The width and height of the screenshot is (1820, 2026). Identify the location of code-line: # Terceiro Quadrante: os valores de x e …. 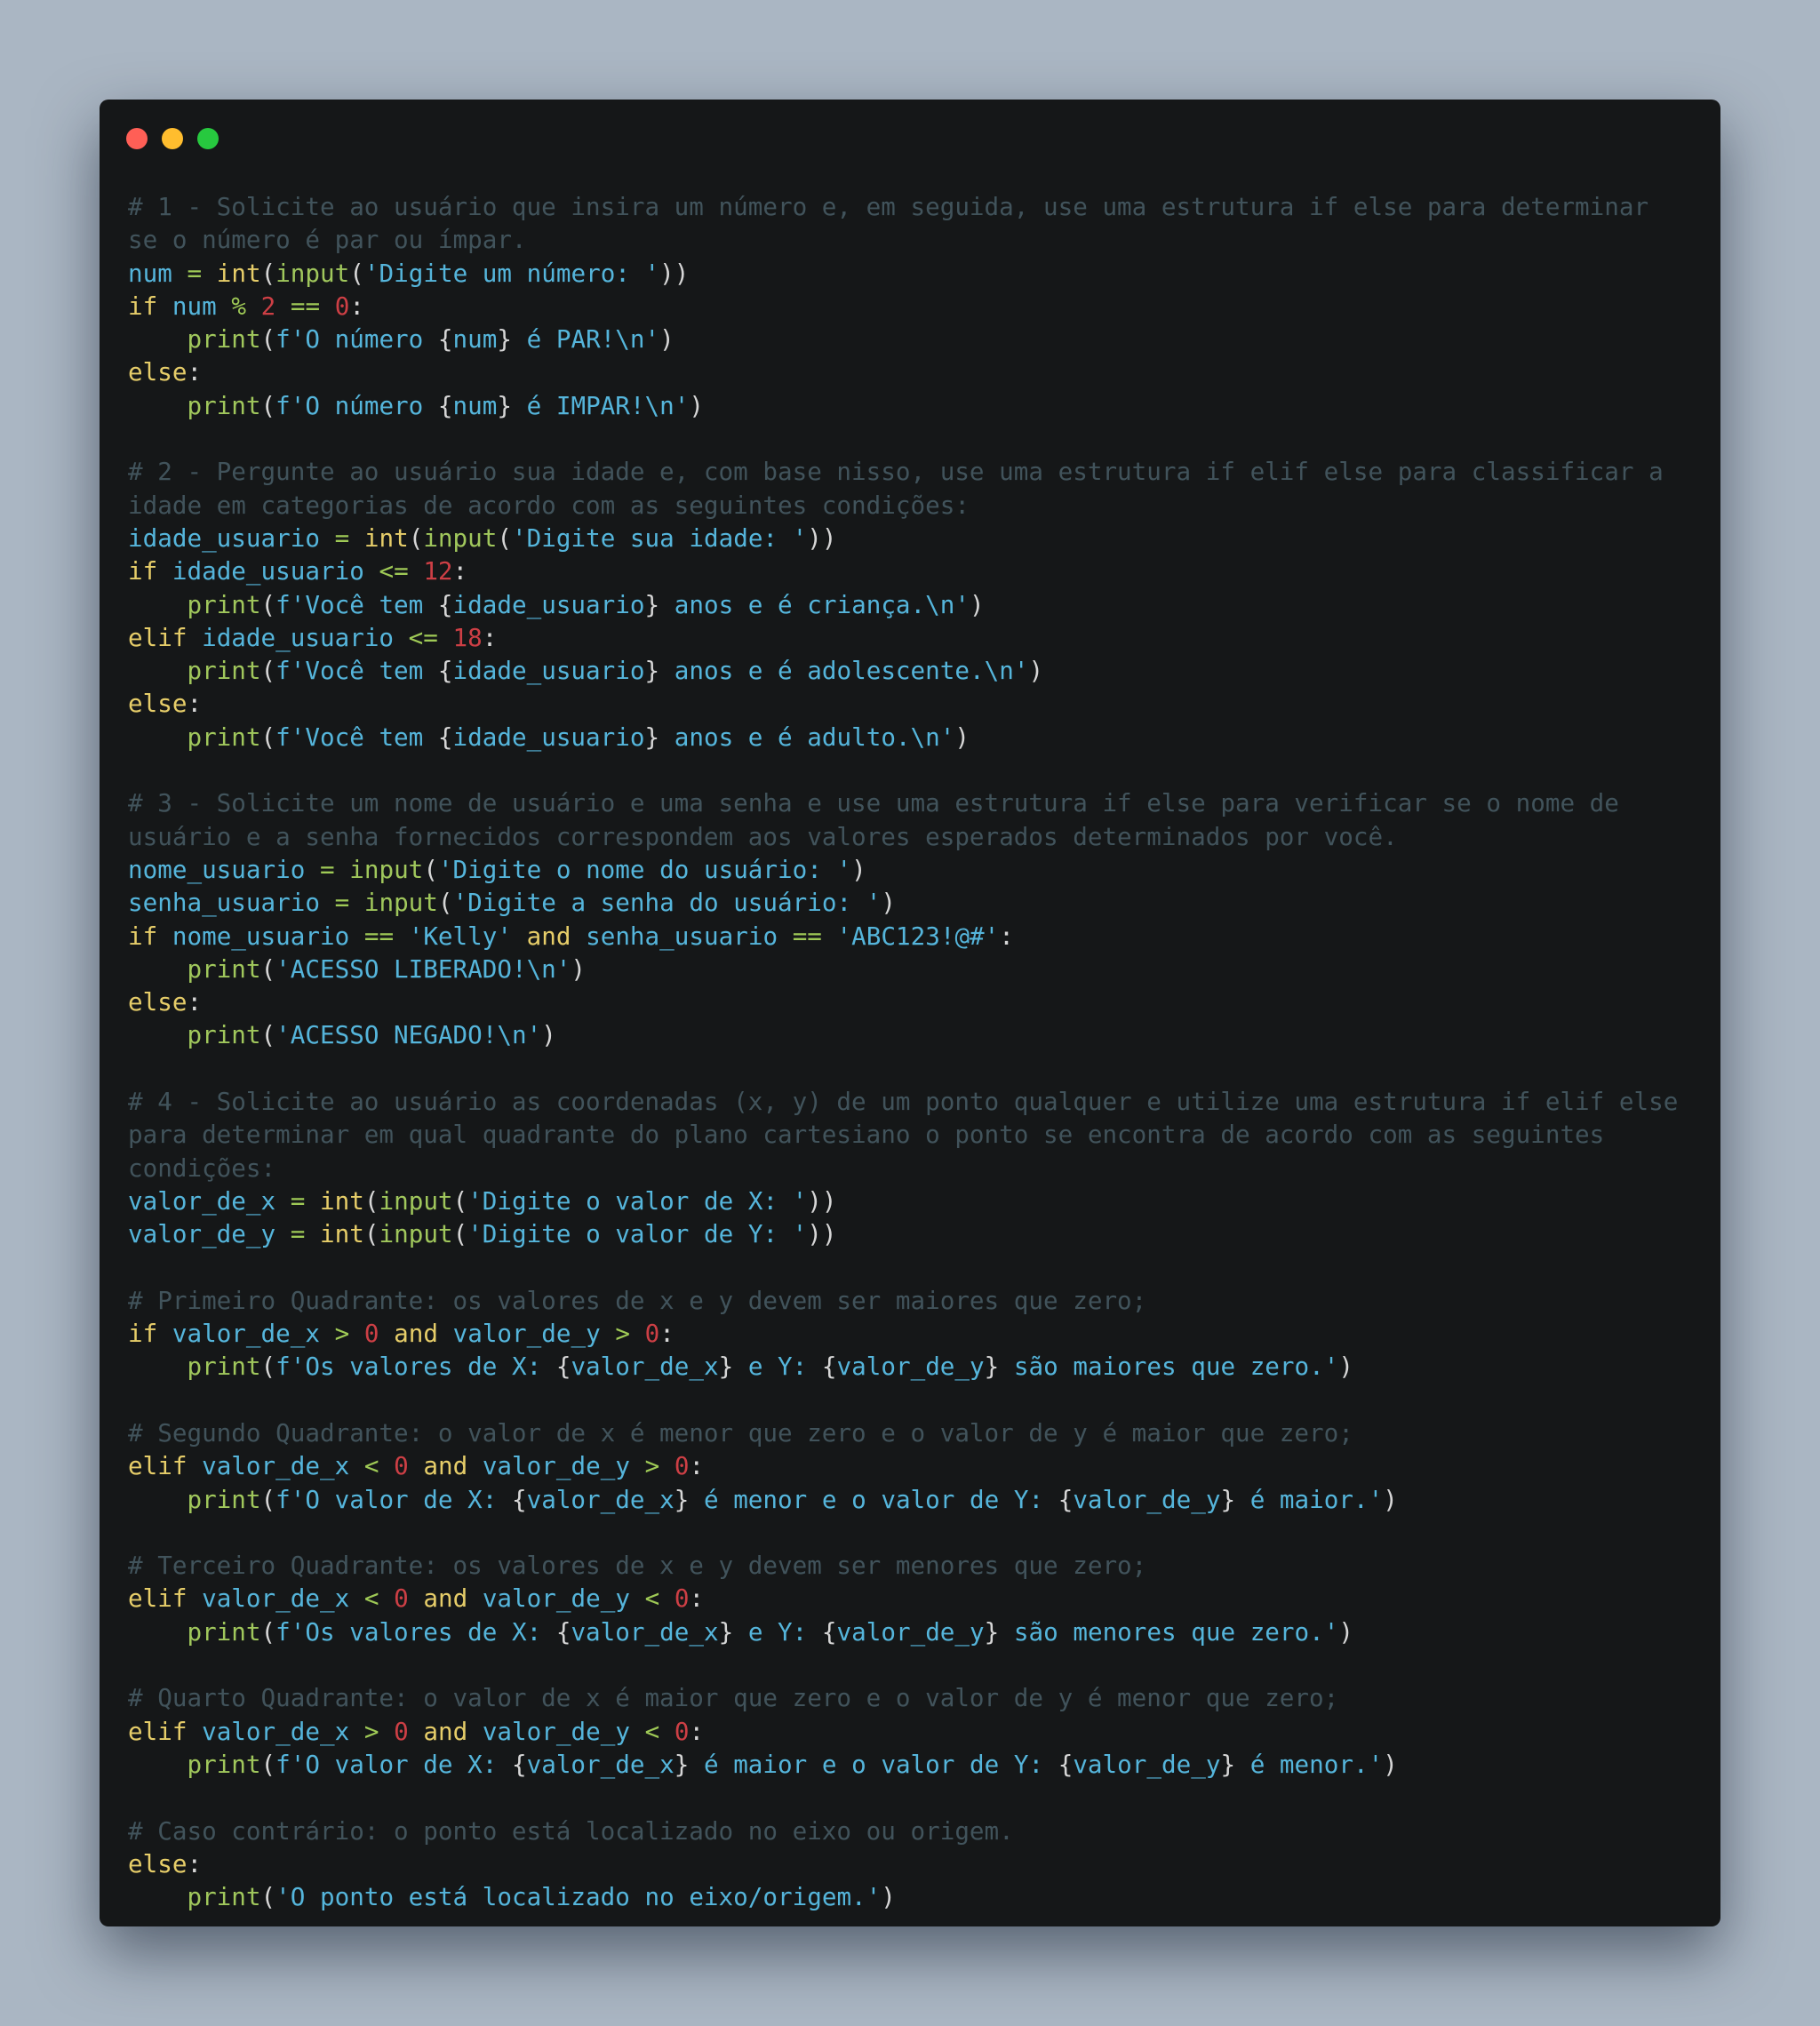
(920, 1565).